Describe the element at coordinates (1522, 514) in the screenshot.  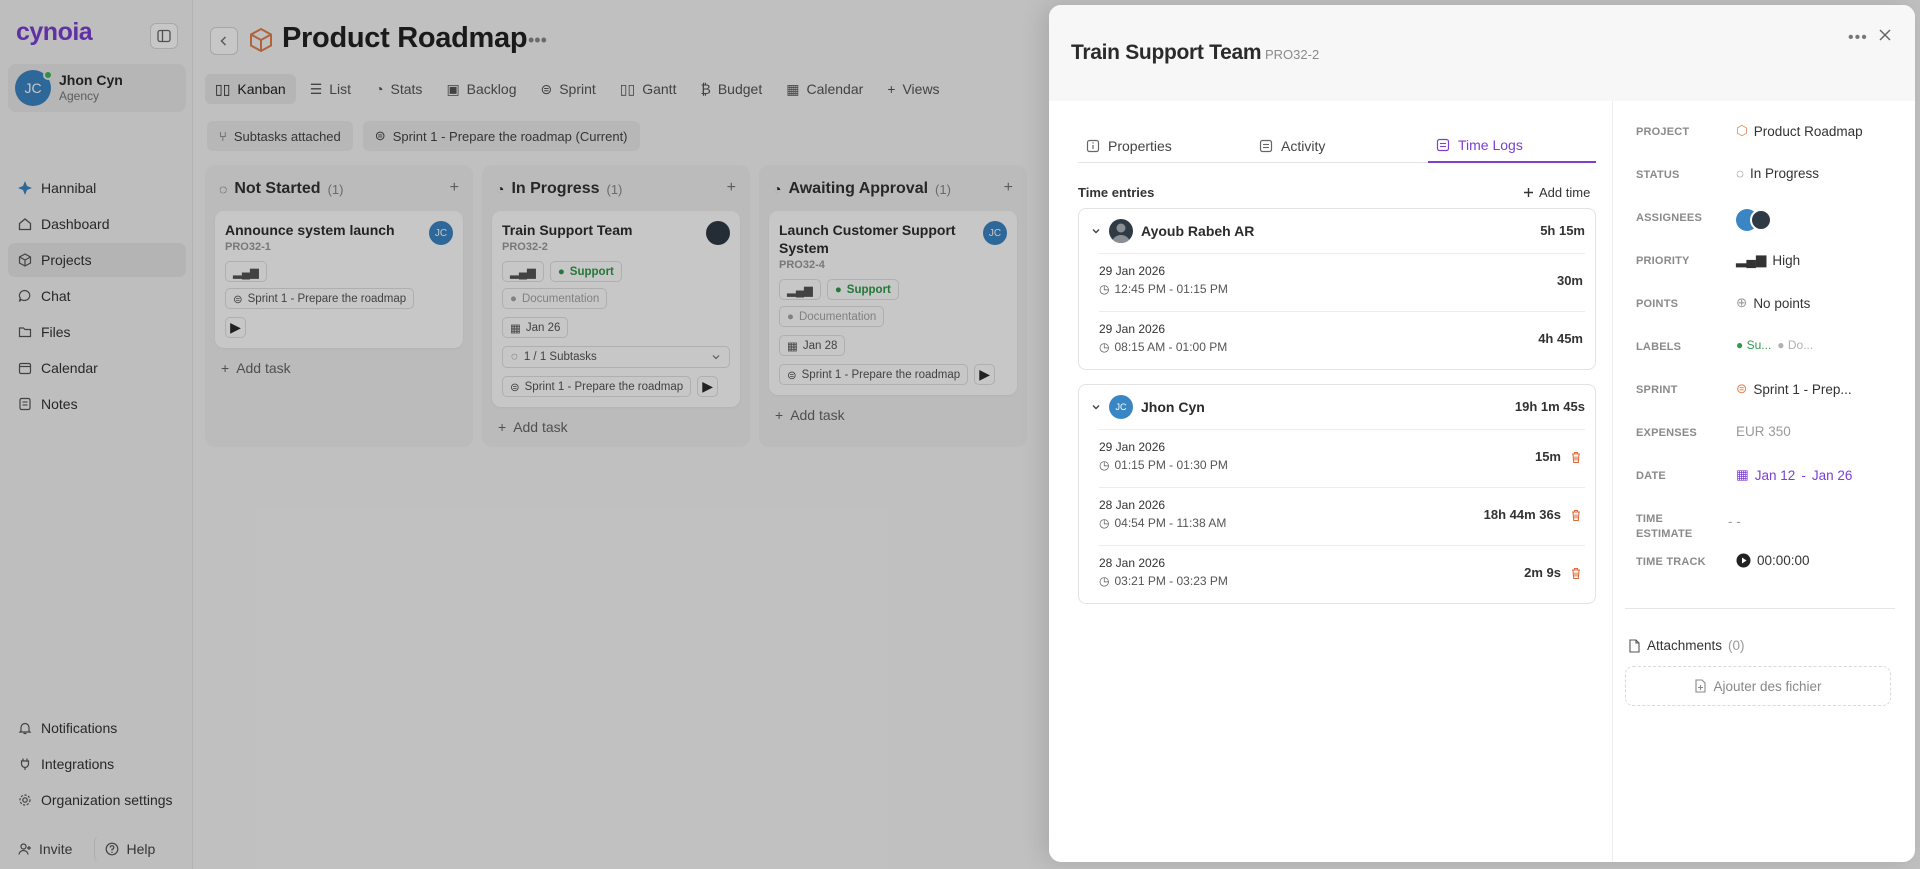
I see `entry-duration: 18h 44m 36s` at that location.